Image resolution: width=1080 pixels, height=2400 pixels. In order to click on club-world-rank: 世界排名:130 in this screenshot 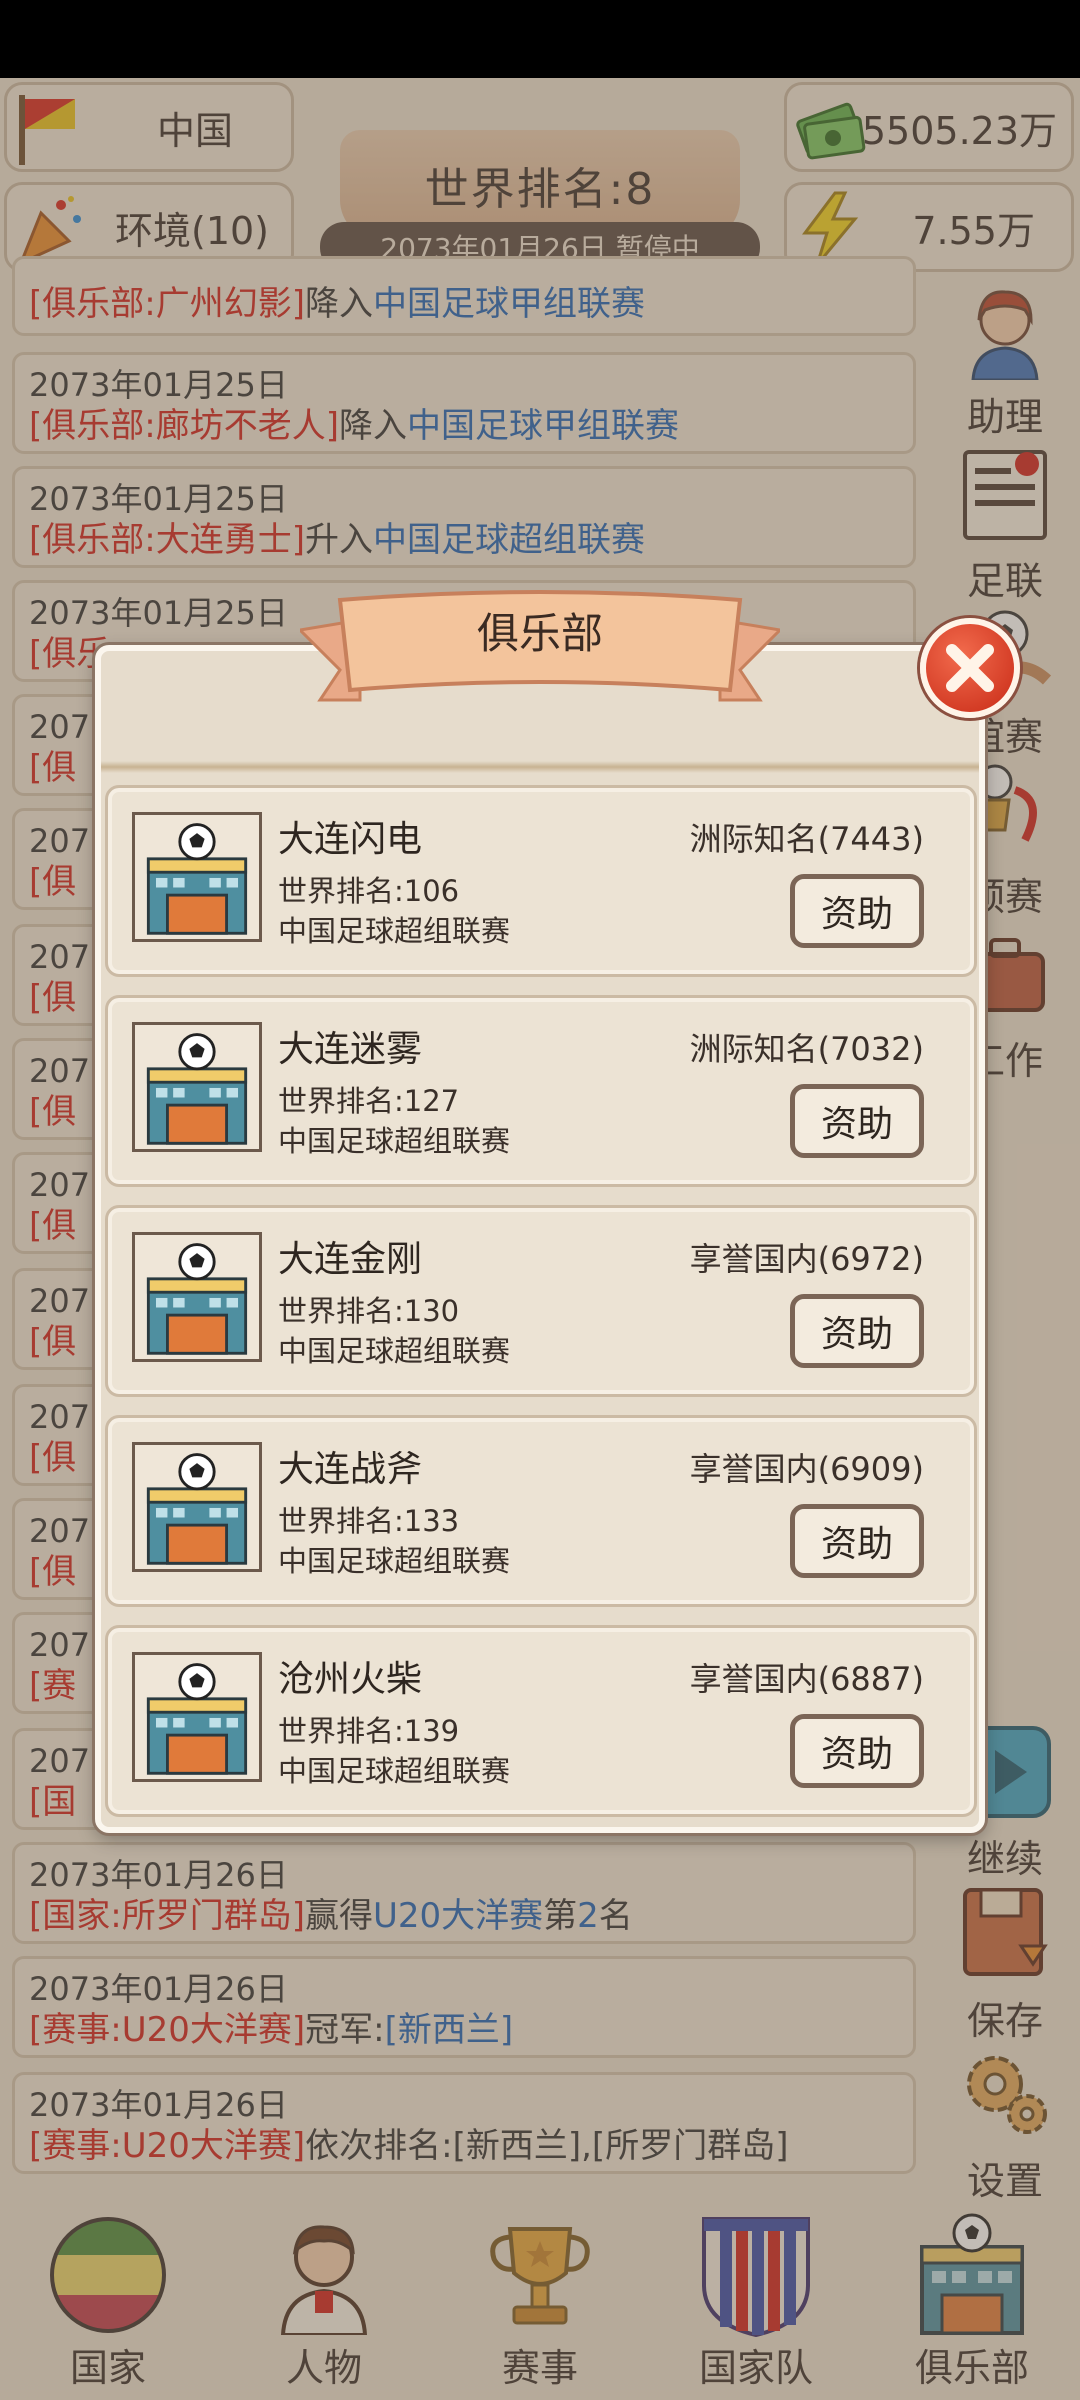, I will do `click(369, 1311)`.